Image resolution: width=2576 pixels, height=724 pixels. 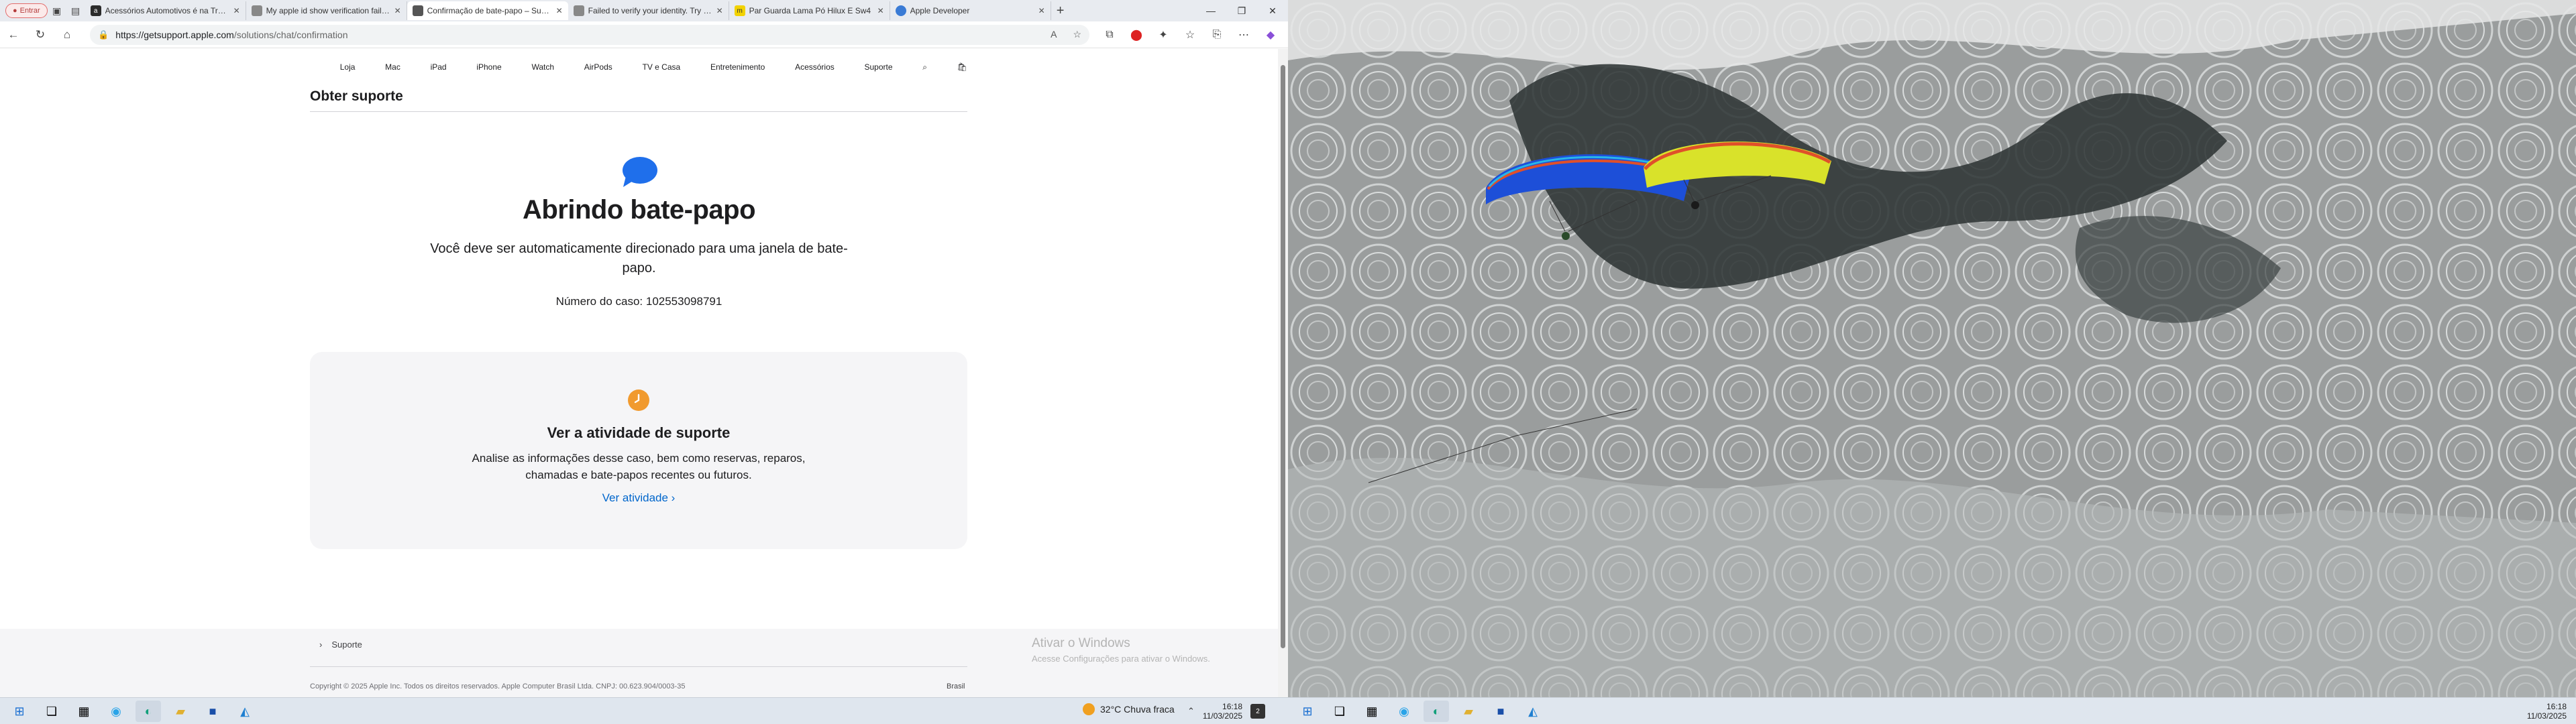 I want to click on nav-item-acessorios: Acessórios, so click(x=815, y=67).